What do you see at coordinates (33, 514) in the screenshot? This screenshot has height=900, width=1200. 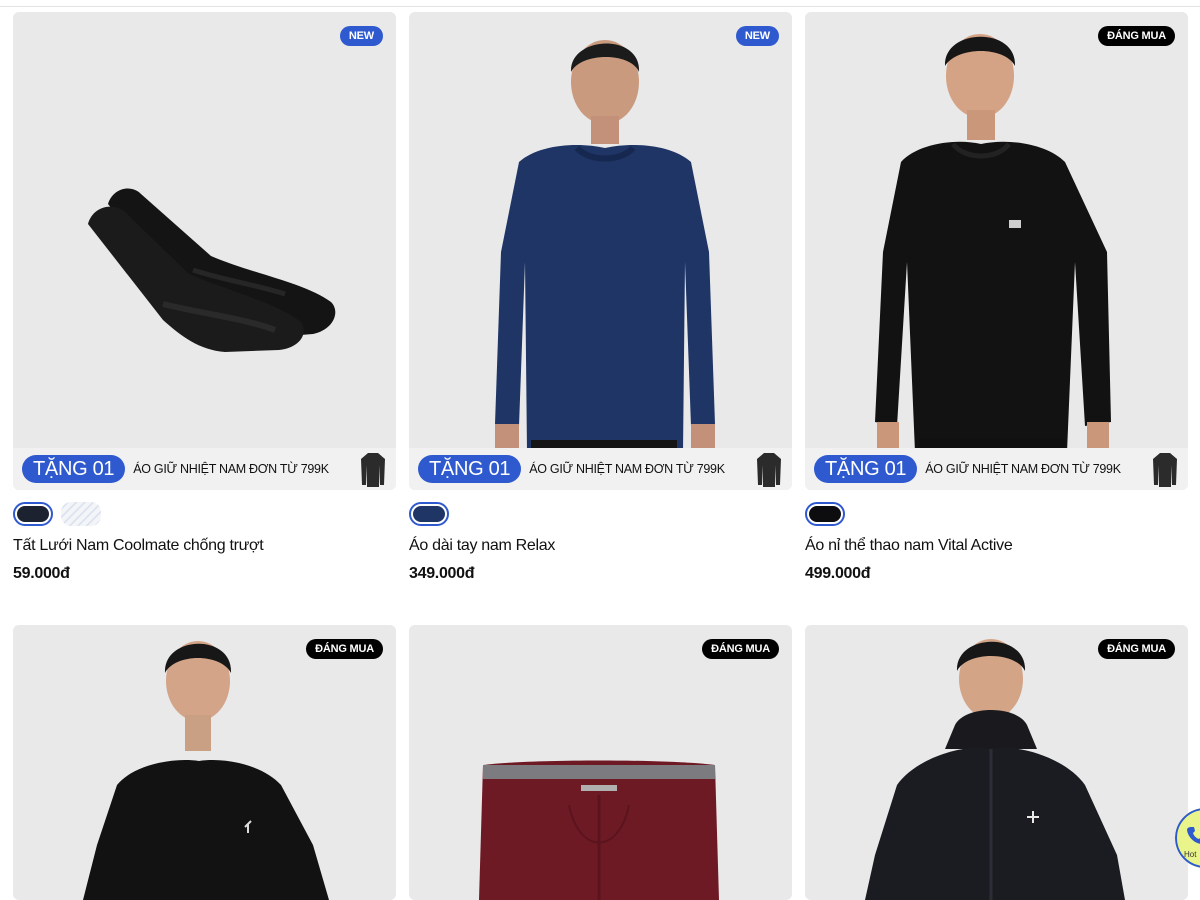 I see `color-swatch-dark` at bounding box center [33, 514].